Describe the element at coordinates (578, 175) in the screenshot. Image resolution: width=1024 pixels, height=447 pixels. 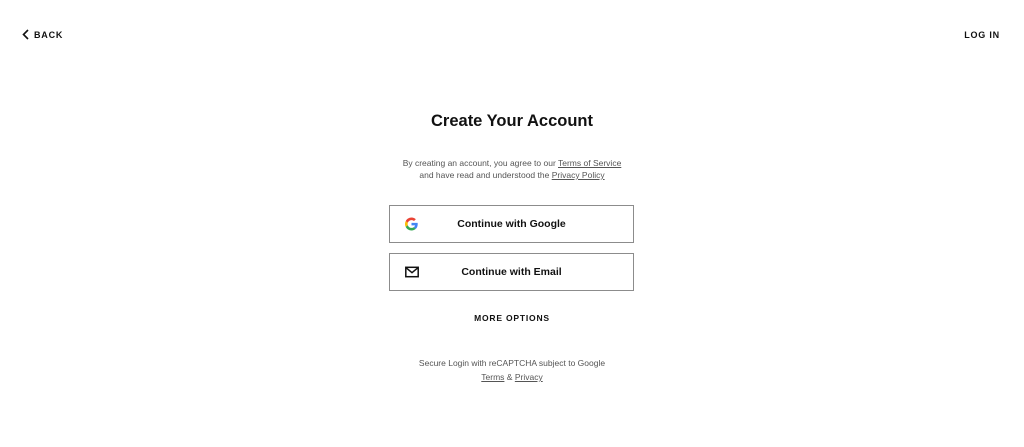
I see `privacy-policy-link: Privacy Policy` at that location.